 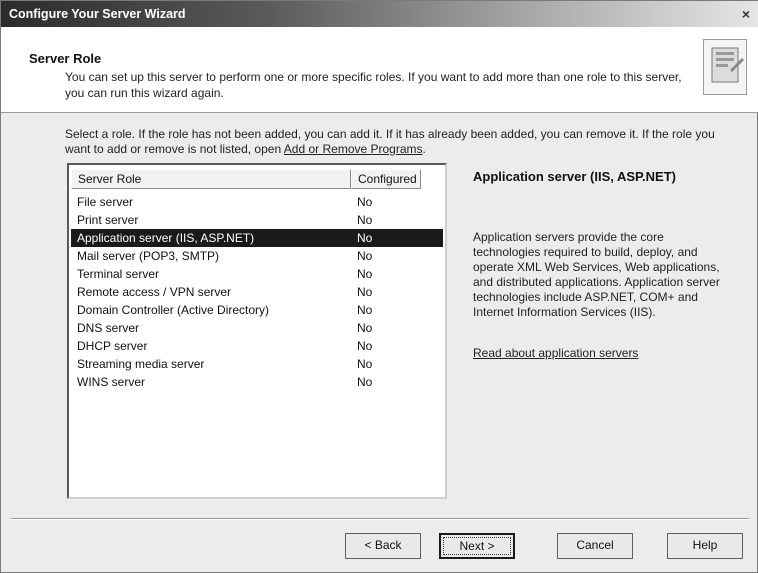 I want to click on column-header-server-role: Server Role, so click(x=211, y=179).